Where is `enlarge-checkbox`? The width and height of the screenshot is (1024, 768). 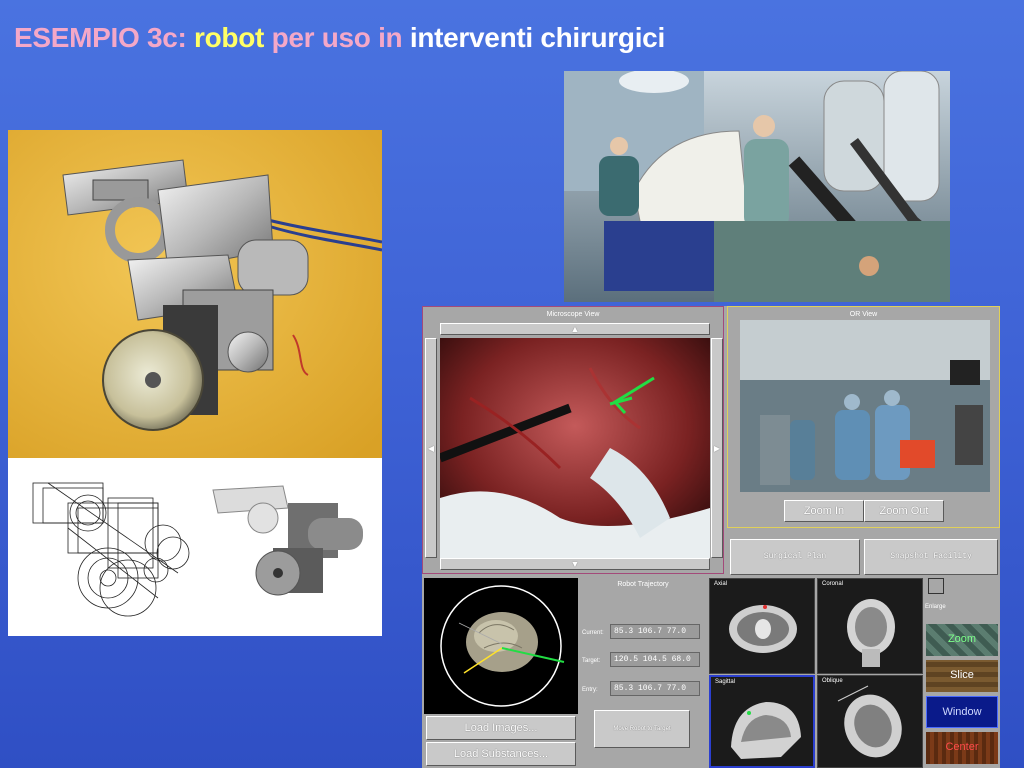 enlarge-checkbox is located at coordinates (936, 586).